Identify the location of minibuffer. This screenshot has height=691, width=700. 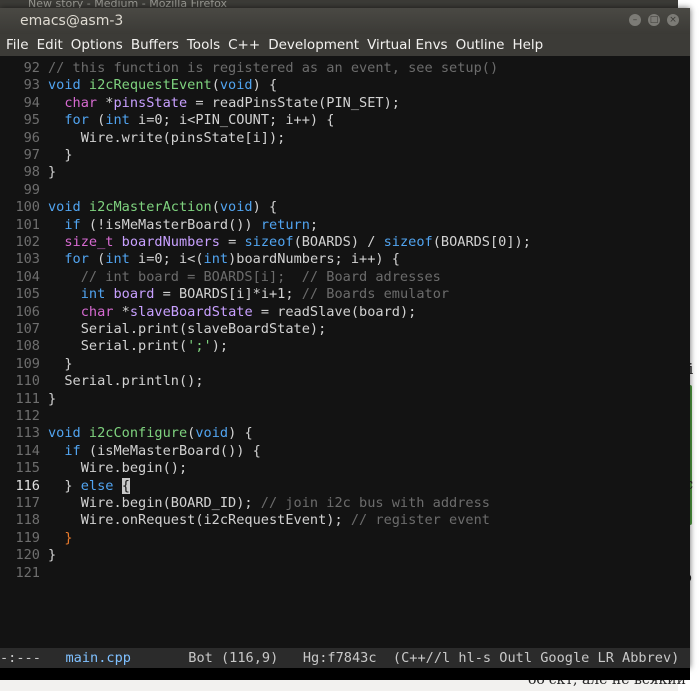
(345, 674).